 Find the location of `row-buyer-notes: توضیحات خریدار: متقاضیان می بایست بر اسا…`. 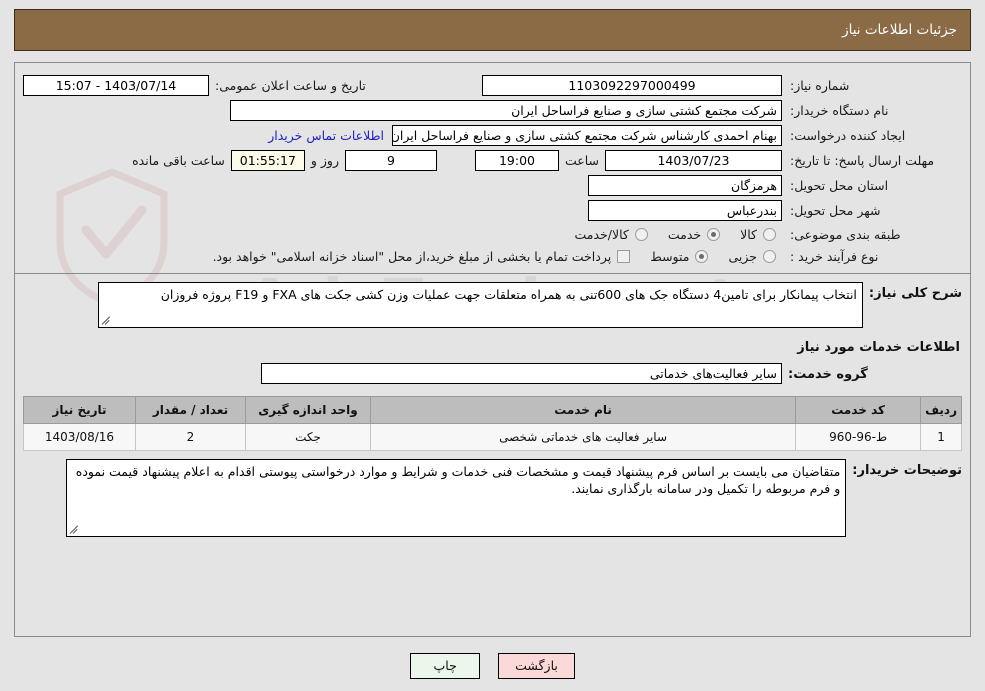

row-buyer-notes: توضیحات خریدار: متقاضیان می بایست بر اسا… is located at coordinates (492, 500).